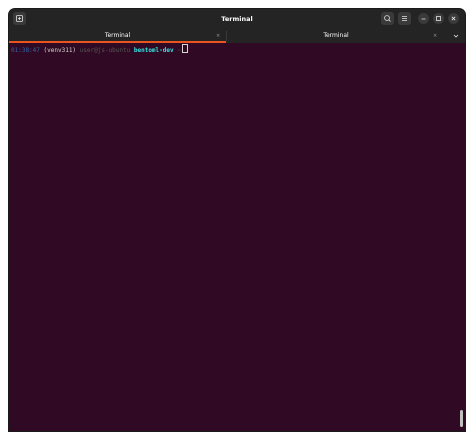 The image size is (474, 440). Describe the element at coordinates (105, 50) in the screenshot. I see `prompt-user-host: user@js-ubuntu` at that location.